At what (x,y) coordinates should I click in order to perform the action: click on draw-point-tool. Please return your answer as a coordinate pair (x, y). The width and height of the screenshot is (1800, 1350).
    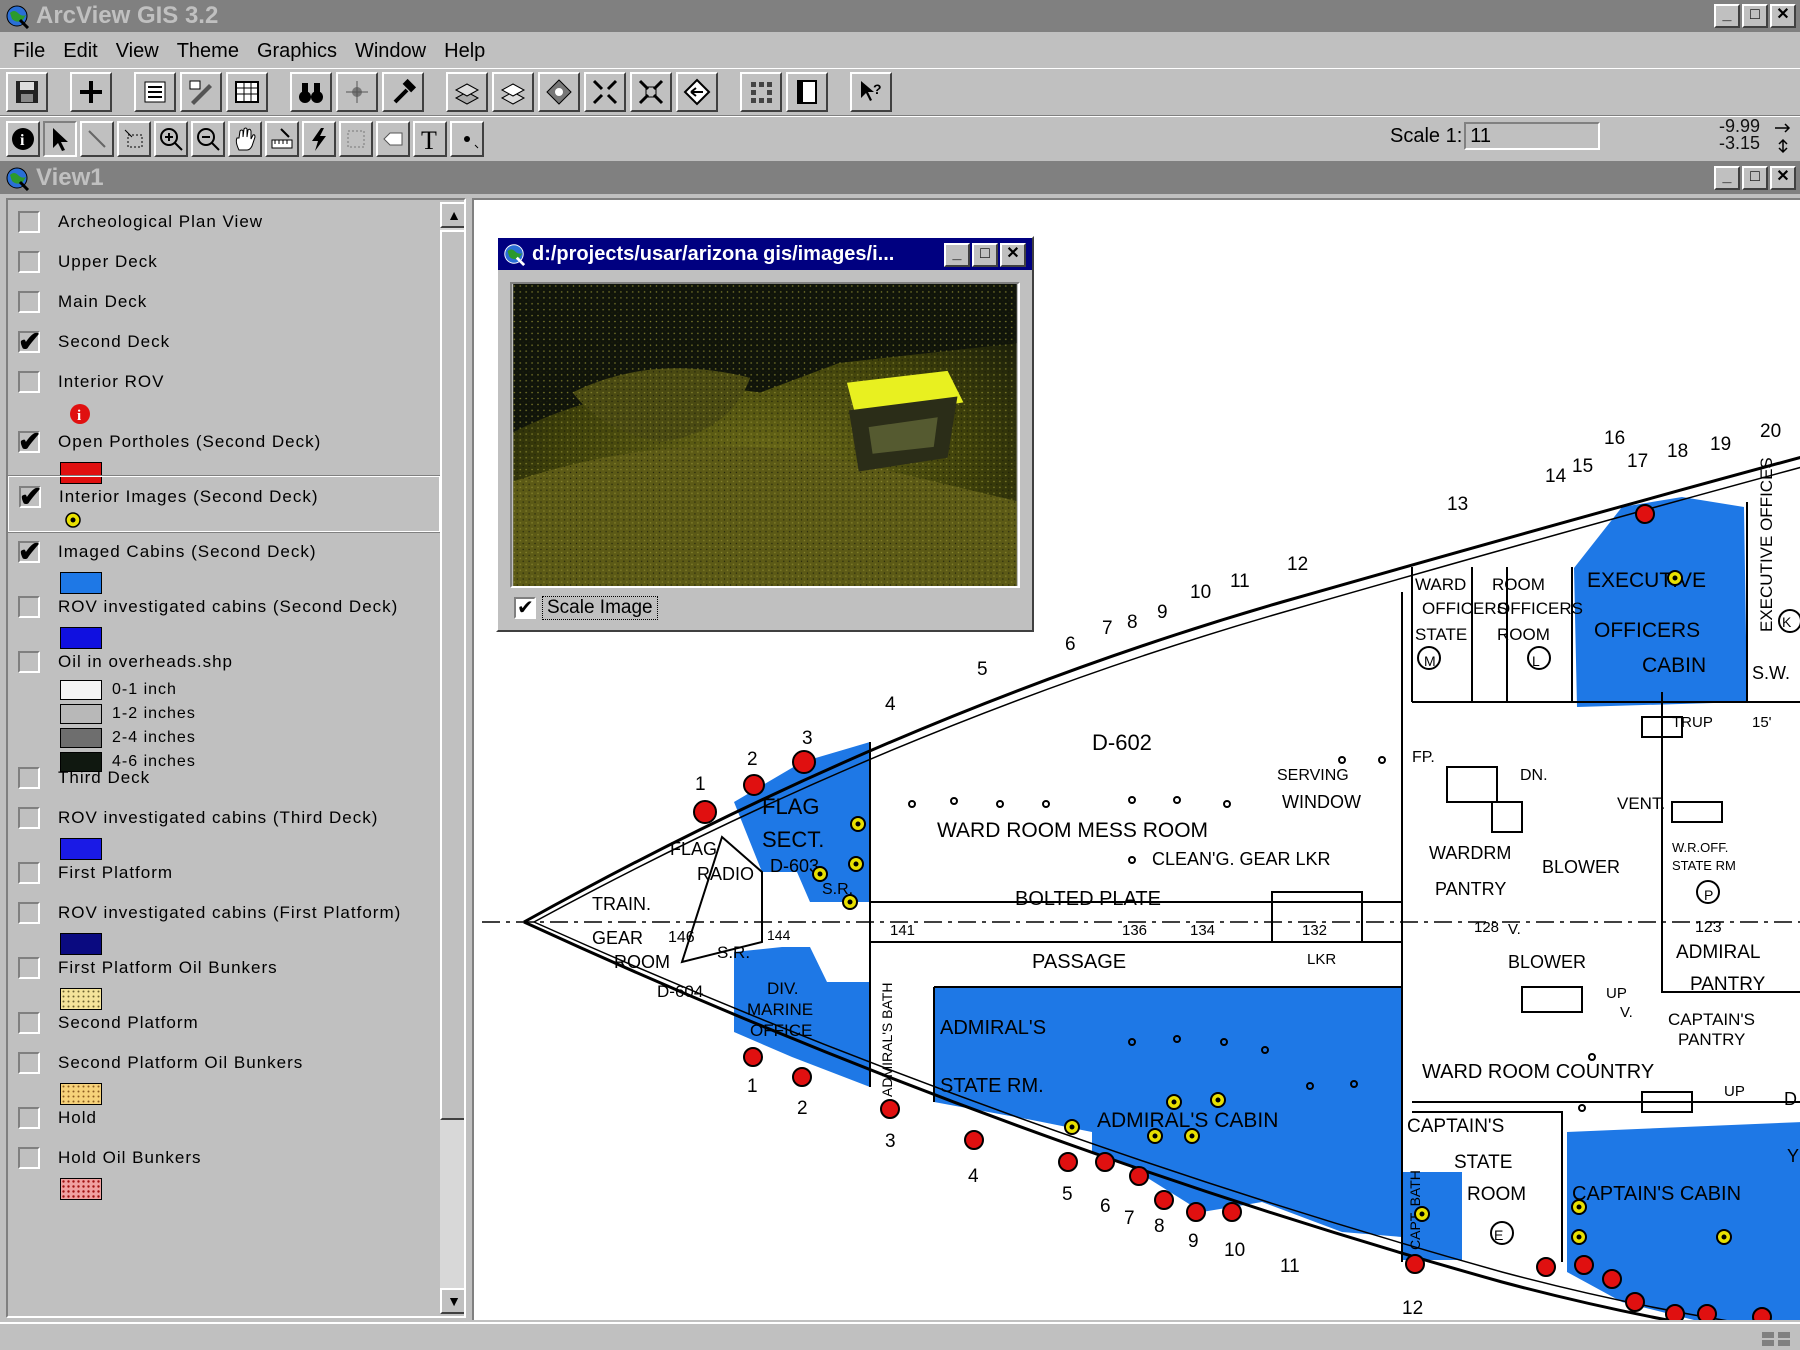
    Looking at the image, I should click on (467, 139).